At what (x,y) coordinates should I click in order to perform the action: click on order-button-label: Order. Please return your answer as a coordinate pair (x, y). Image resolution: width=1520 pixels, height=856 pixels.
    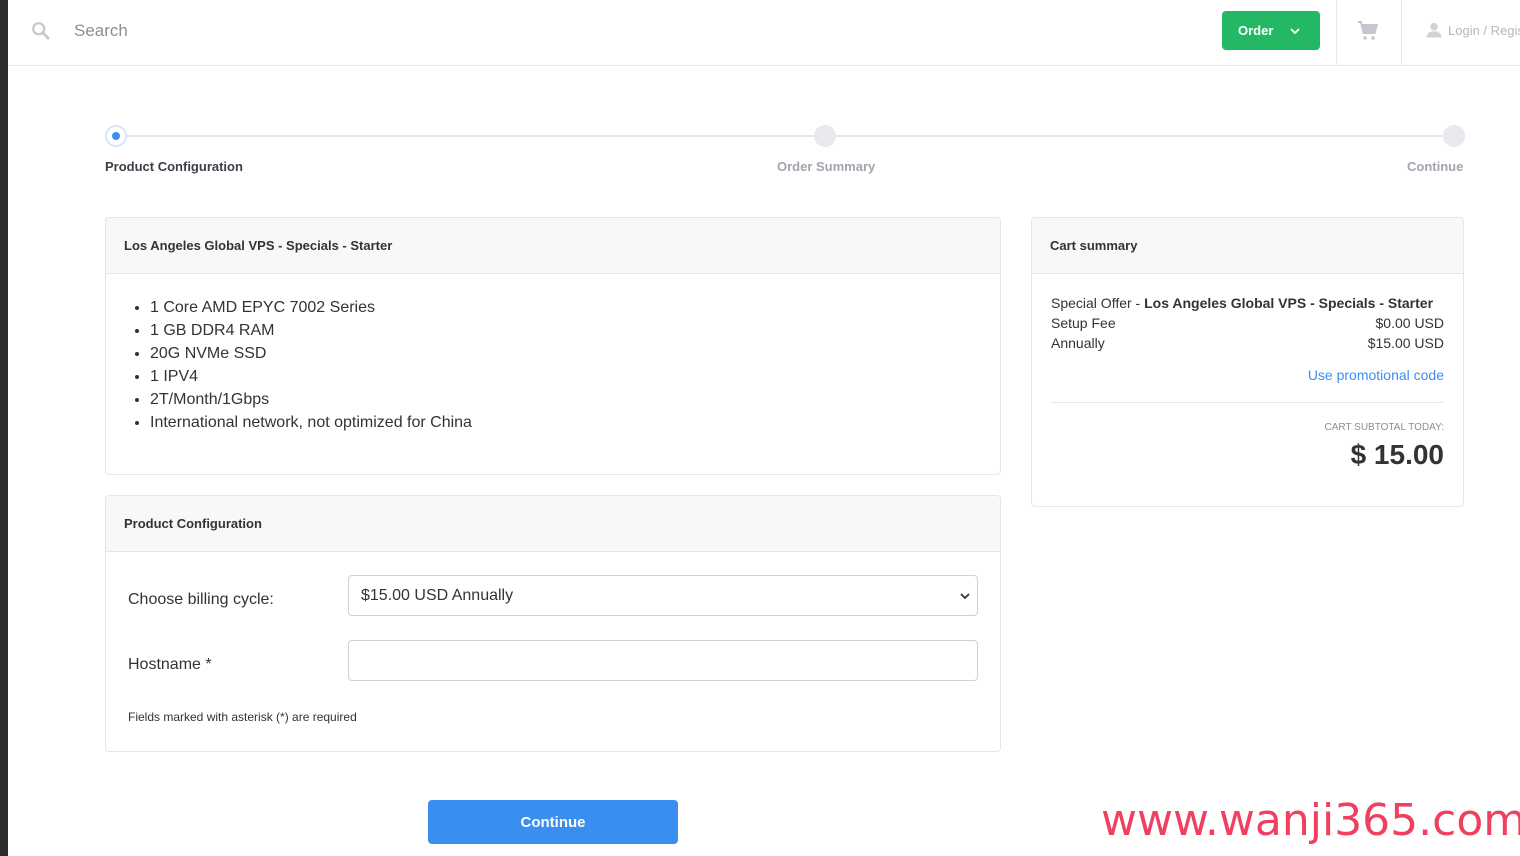
    Looking at the image, I should click on (1256, 30).